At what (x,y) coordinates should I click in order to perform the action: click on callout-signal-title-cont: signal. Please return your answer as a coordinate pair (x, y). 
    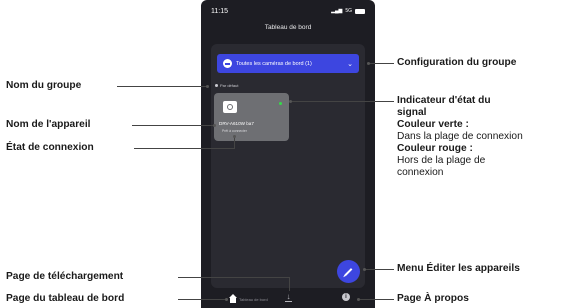
    Looking at the image, I should click on (412, 112).